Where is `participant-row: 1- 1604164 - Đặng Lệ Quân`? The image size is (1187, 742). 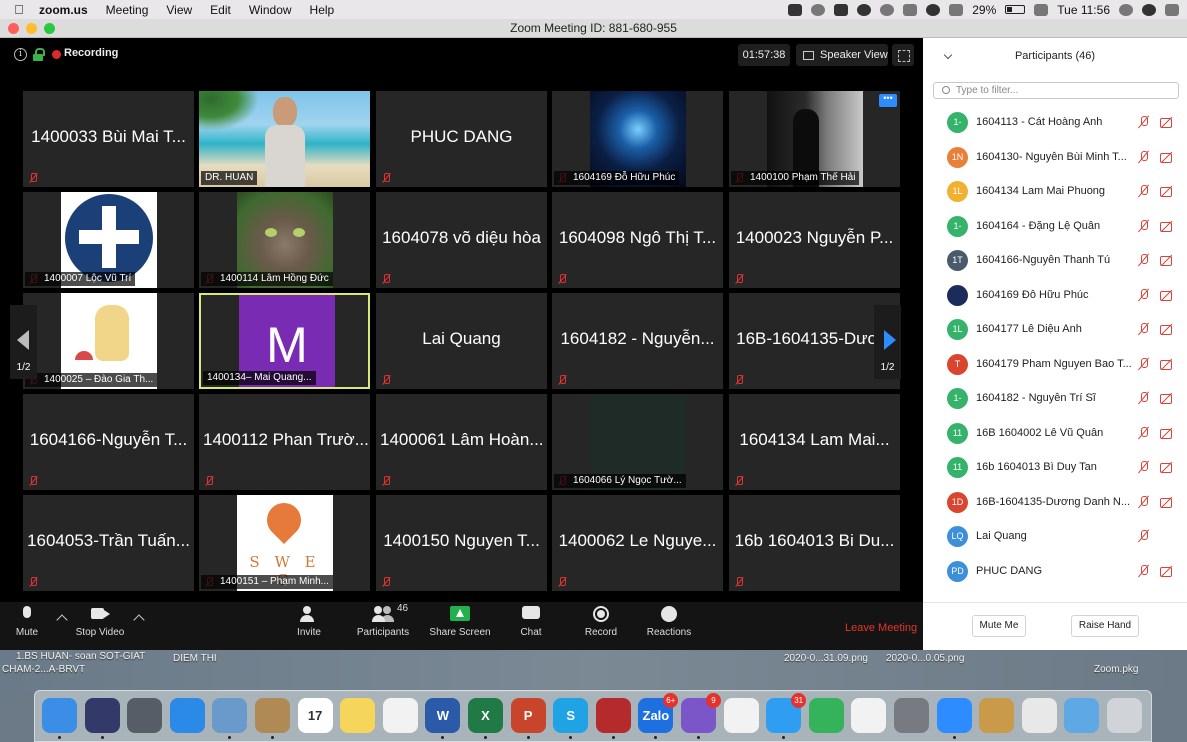 participant-row: 1- 1604164 - Đặng Lệ Quân is located at coordinates (1055, 227).